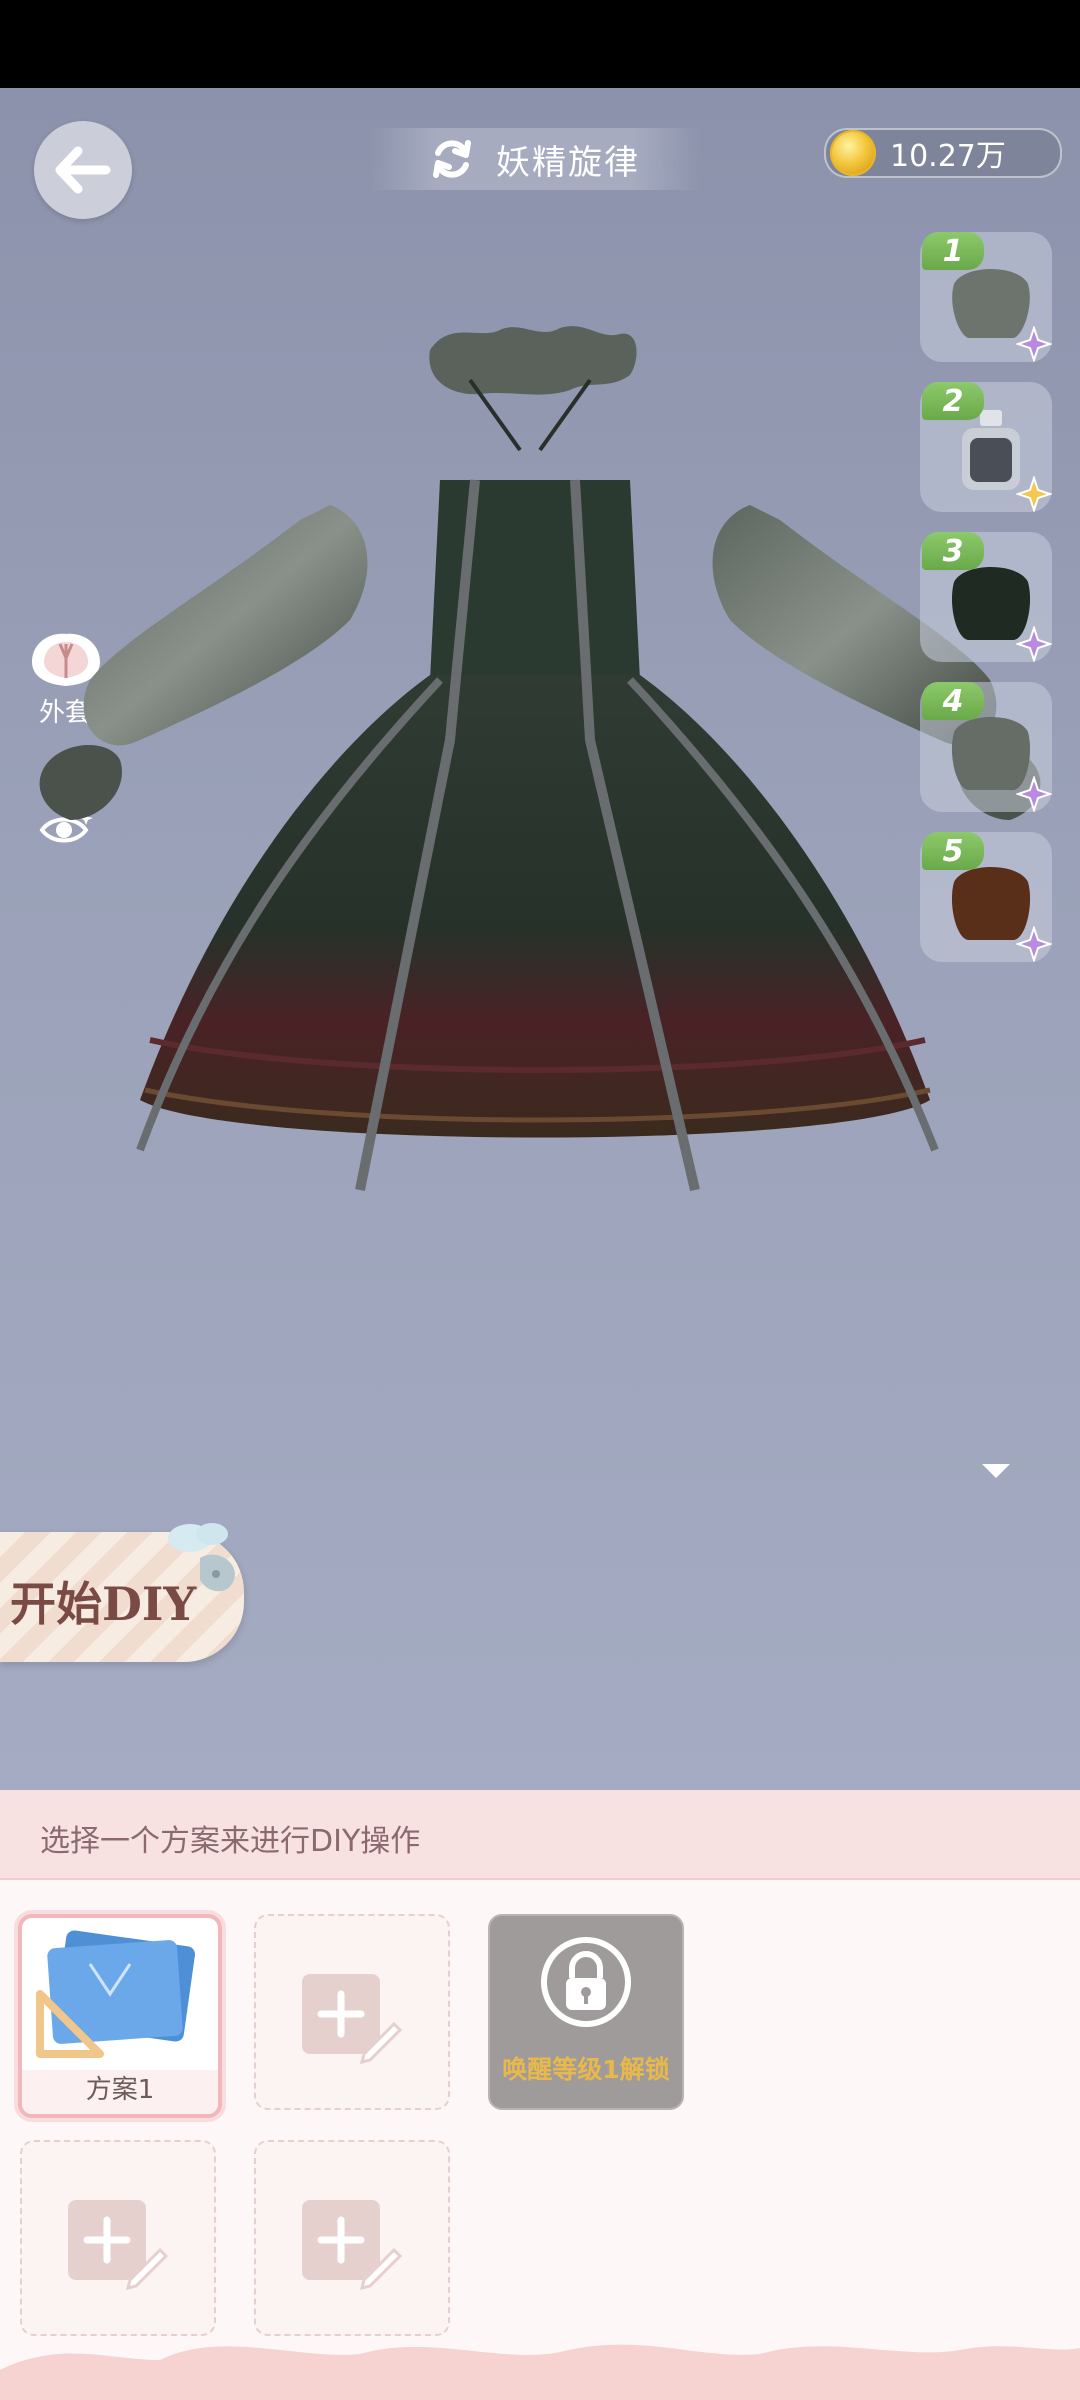 The width and height of the screenshot is (1080, 2400). Describe the element at coordinates (986, 597) in the screenshot. I see `item-slot-3: 3` at that location.